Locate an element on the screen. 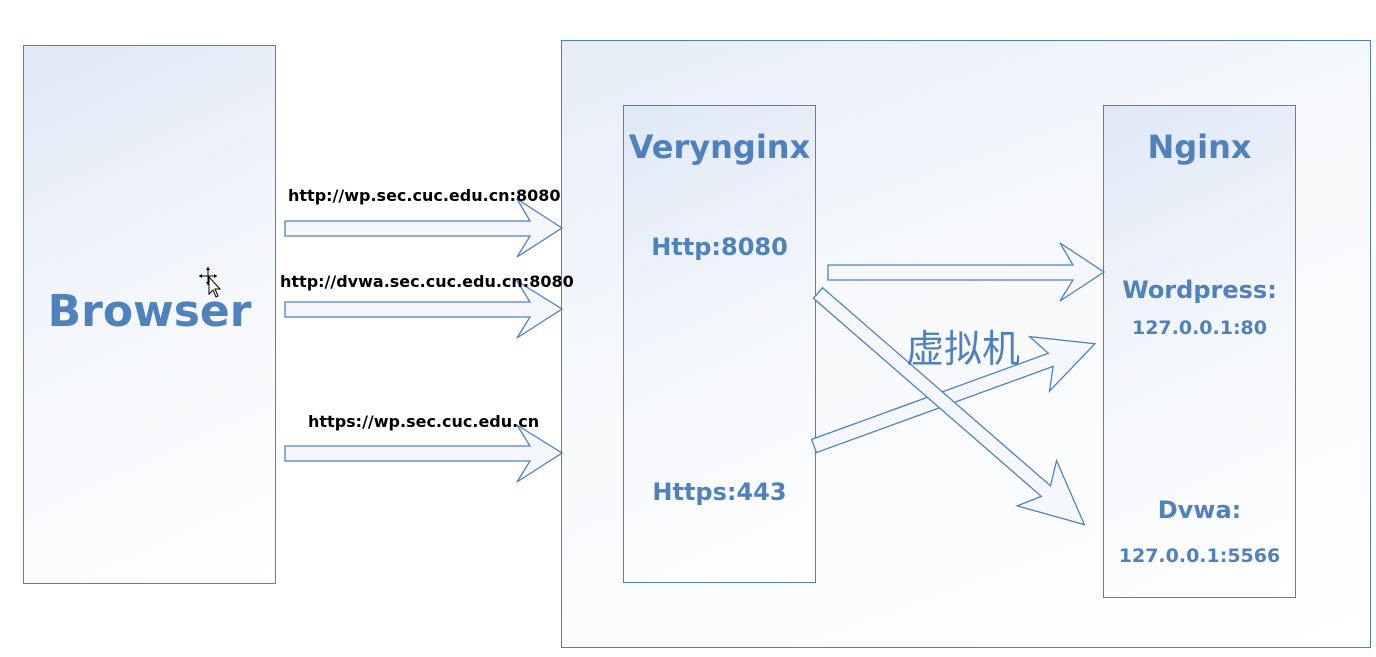  nginx-wordpress-label: Wordpress: is located at coordinates (1199, 290).